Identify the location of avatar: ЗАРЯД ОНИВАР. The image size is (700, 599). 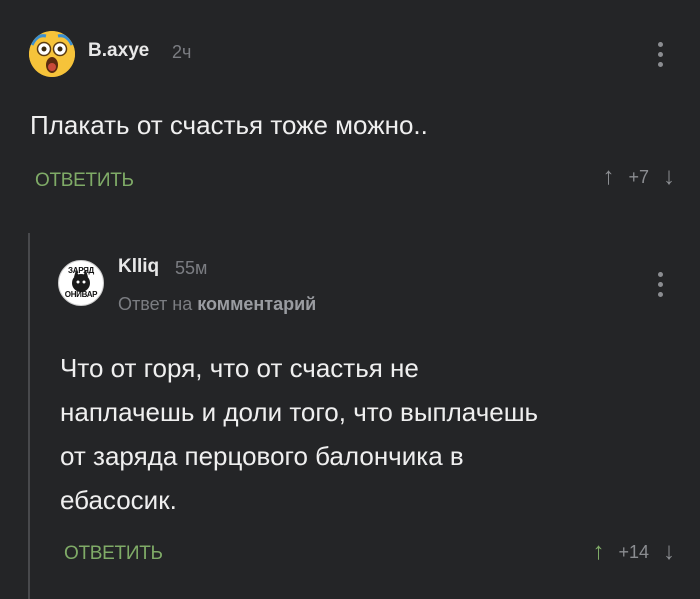
(81, 283).